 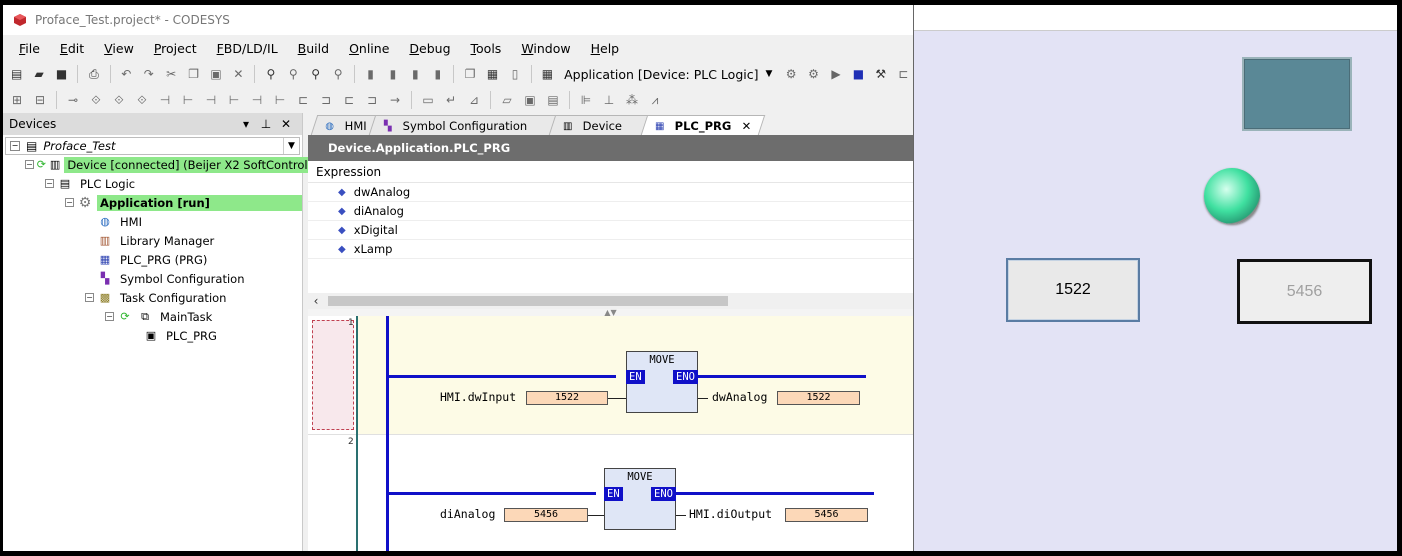 What do you see at coordinates (152, 259) in the screenshot?
I see `tree-item-plc-prg: ▦ PLC_PRG (PRG)` at bounding box center [152, 259].